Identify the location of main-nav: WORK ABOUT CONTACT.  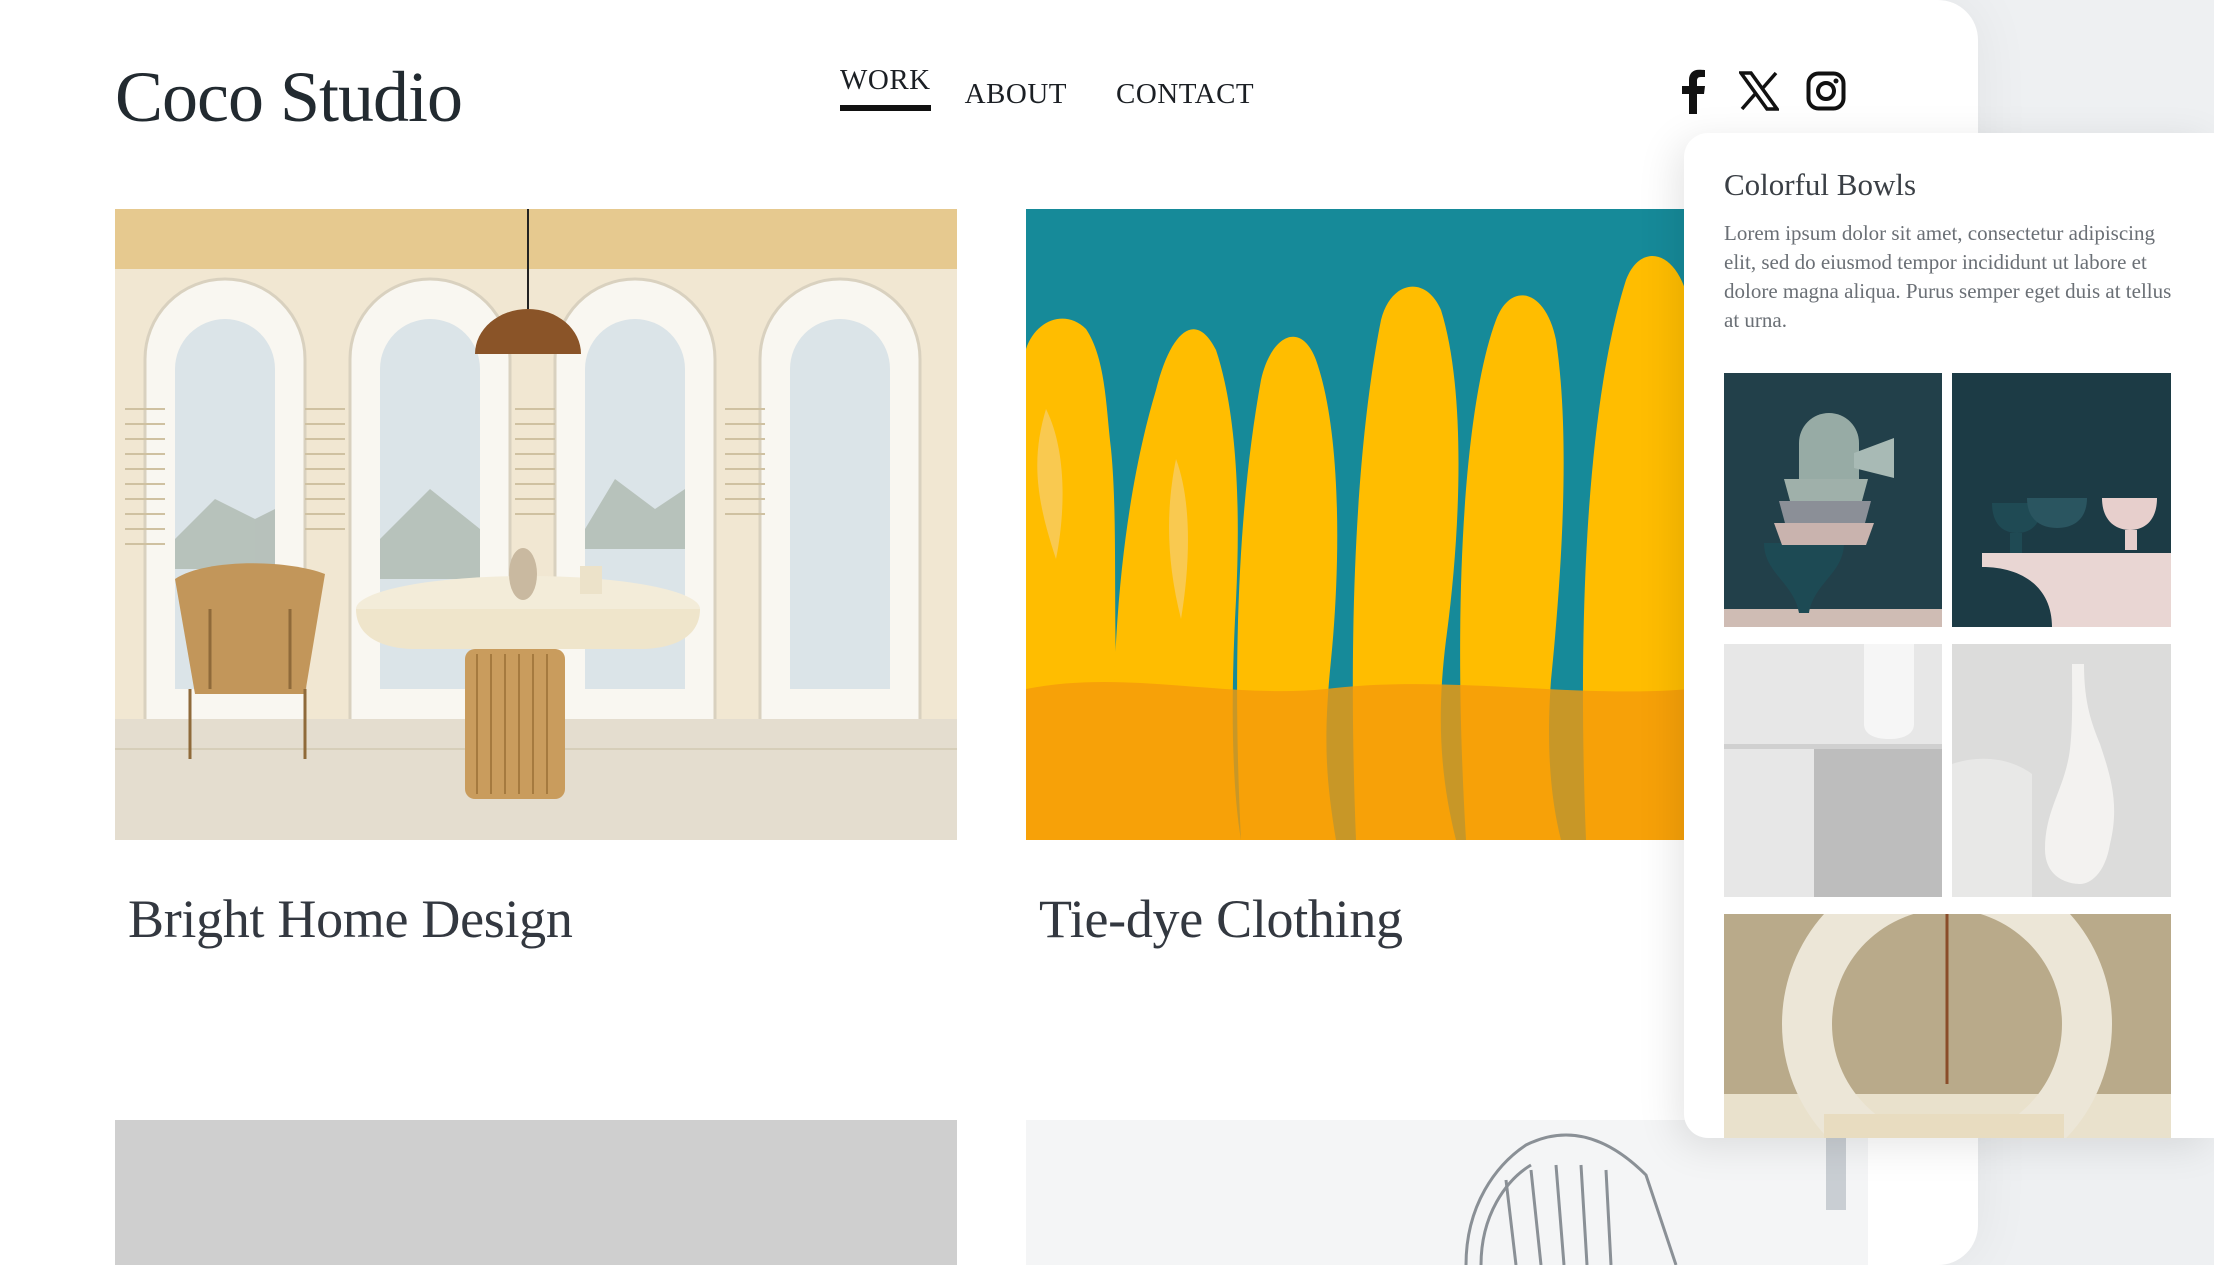
(1047, 87).